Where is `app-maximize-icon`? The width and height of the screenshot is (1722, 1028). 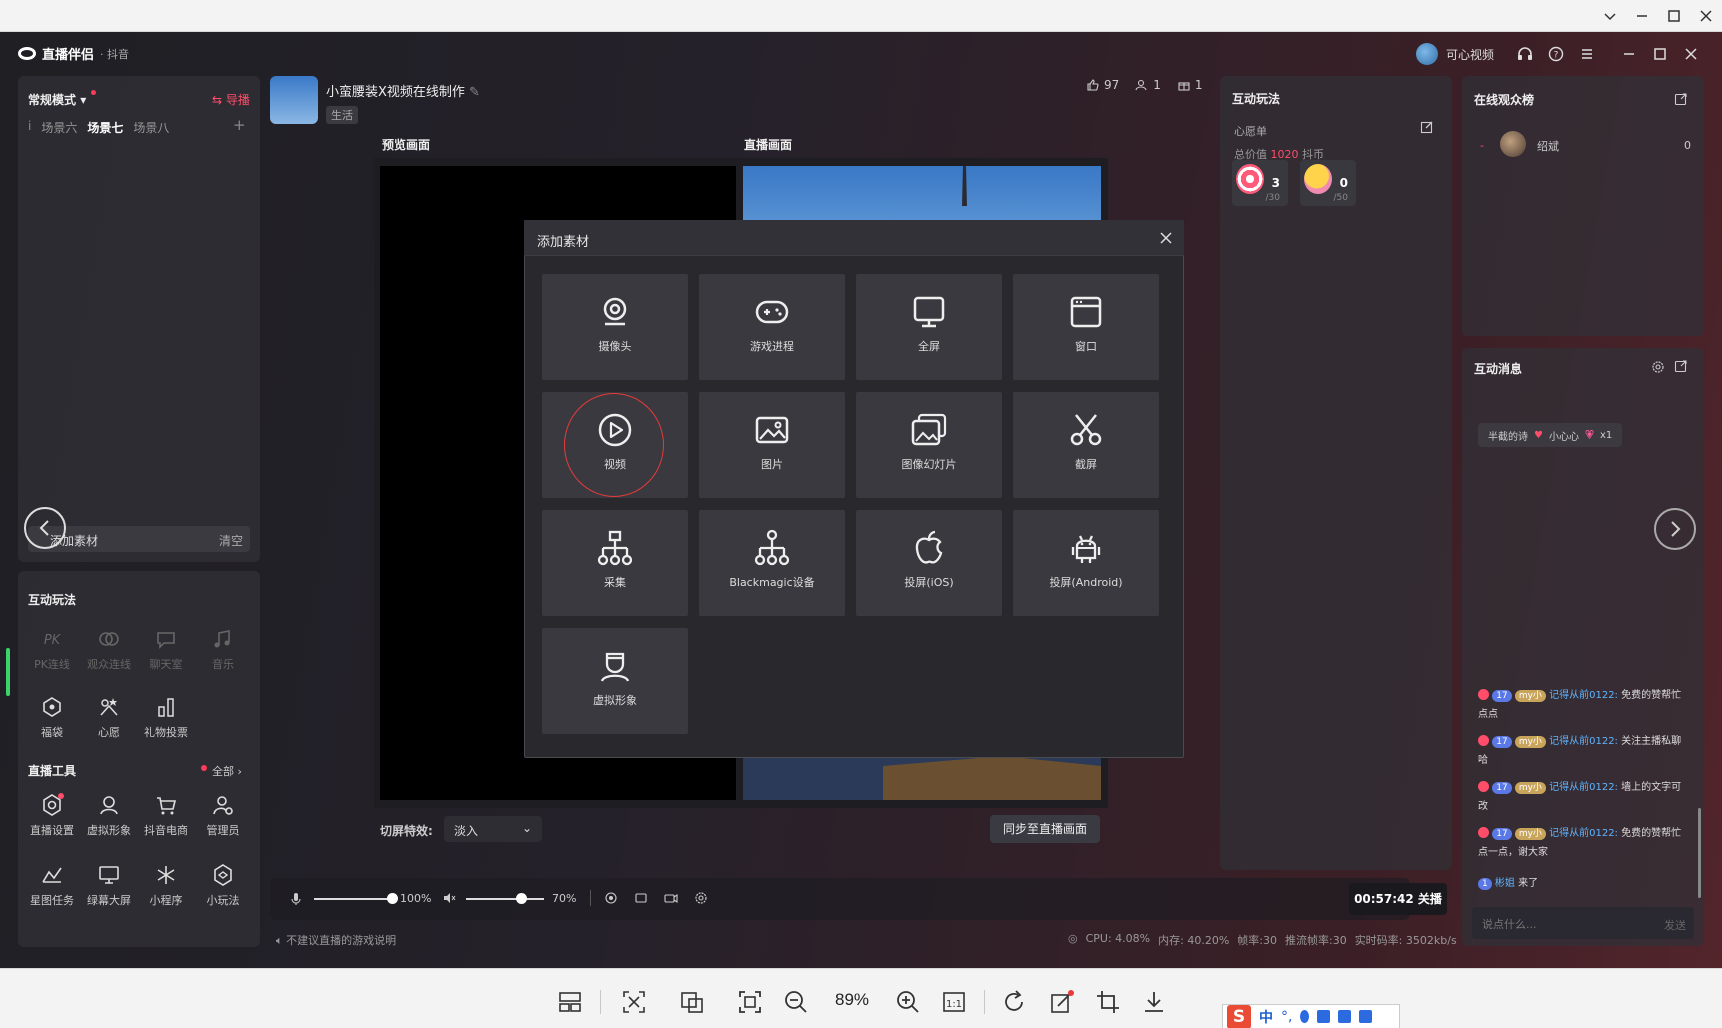
app-maximize-icon is located at coordinates (1660, 54).